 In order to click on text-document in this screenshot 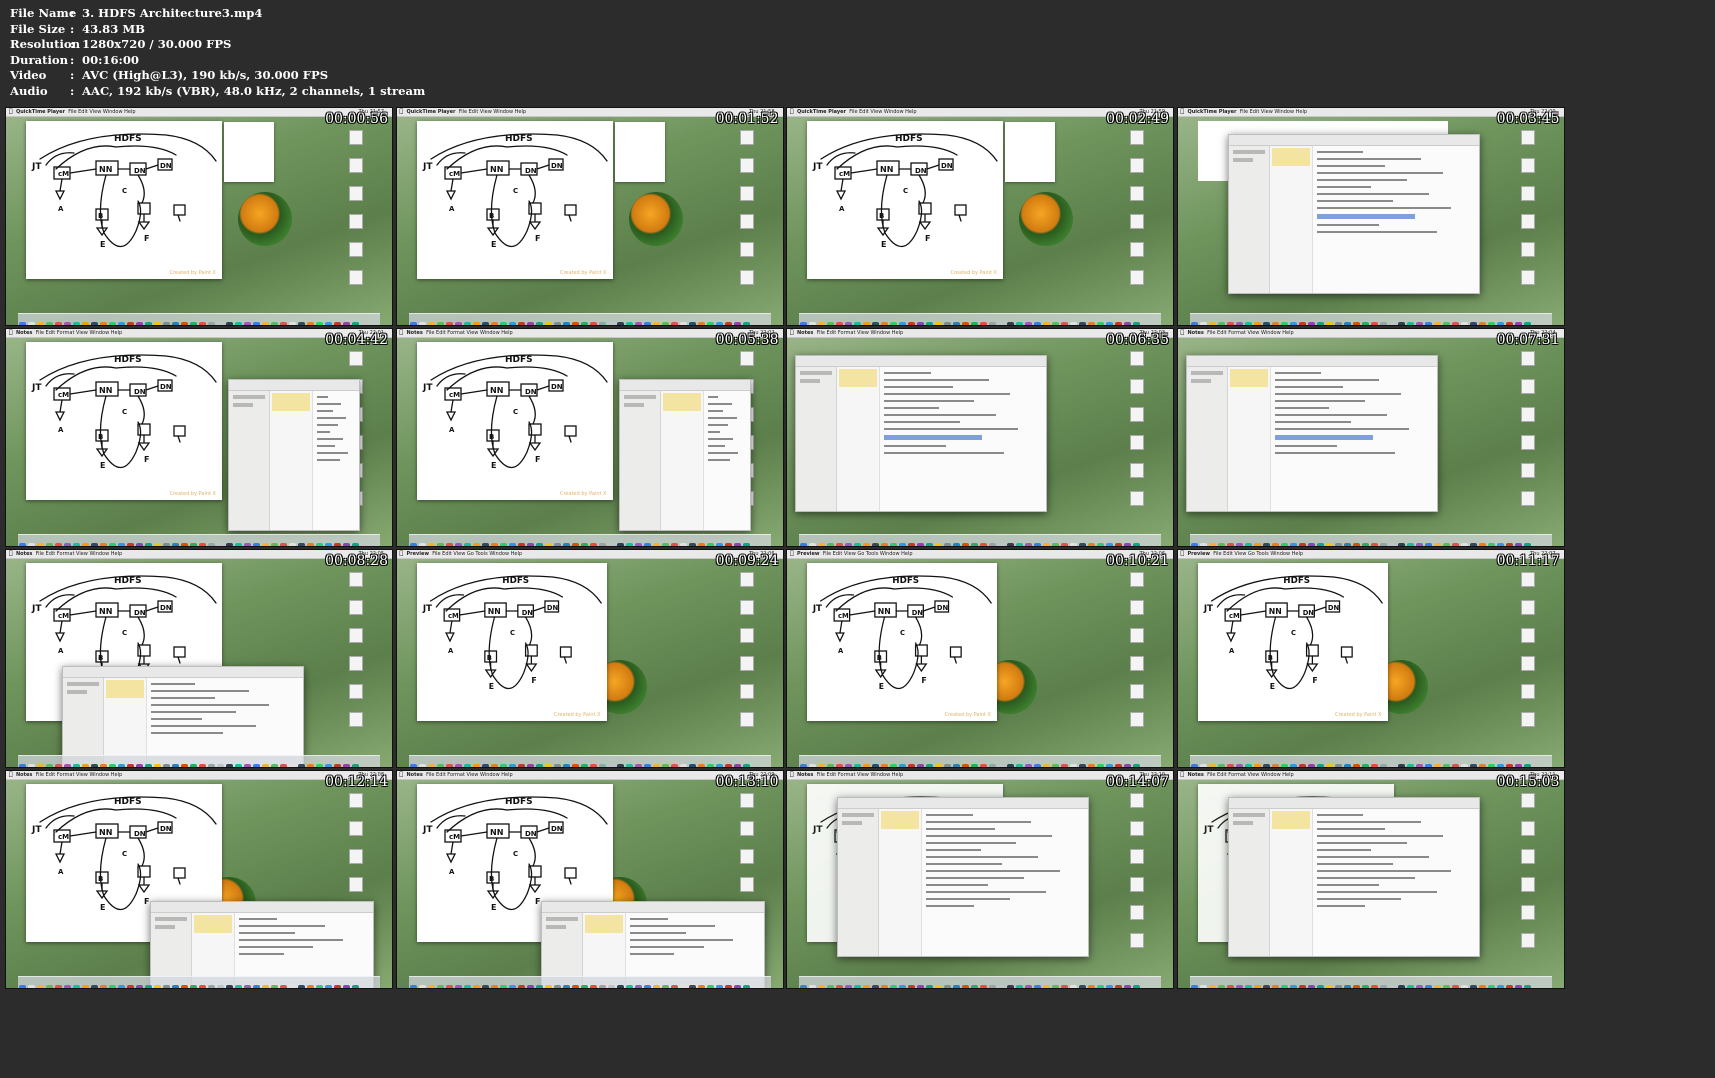, I will do `click(639, 152)`.